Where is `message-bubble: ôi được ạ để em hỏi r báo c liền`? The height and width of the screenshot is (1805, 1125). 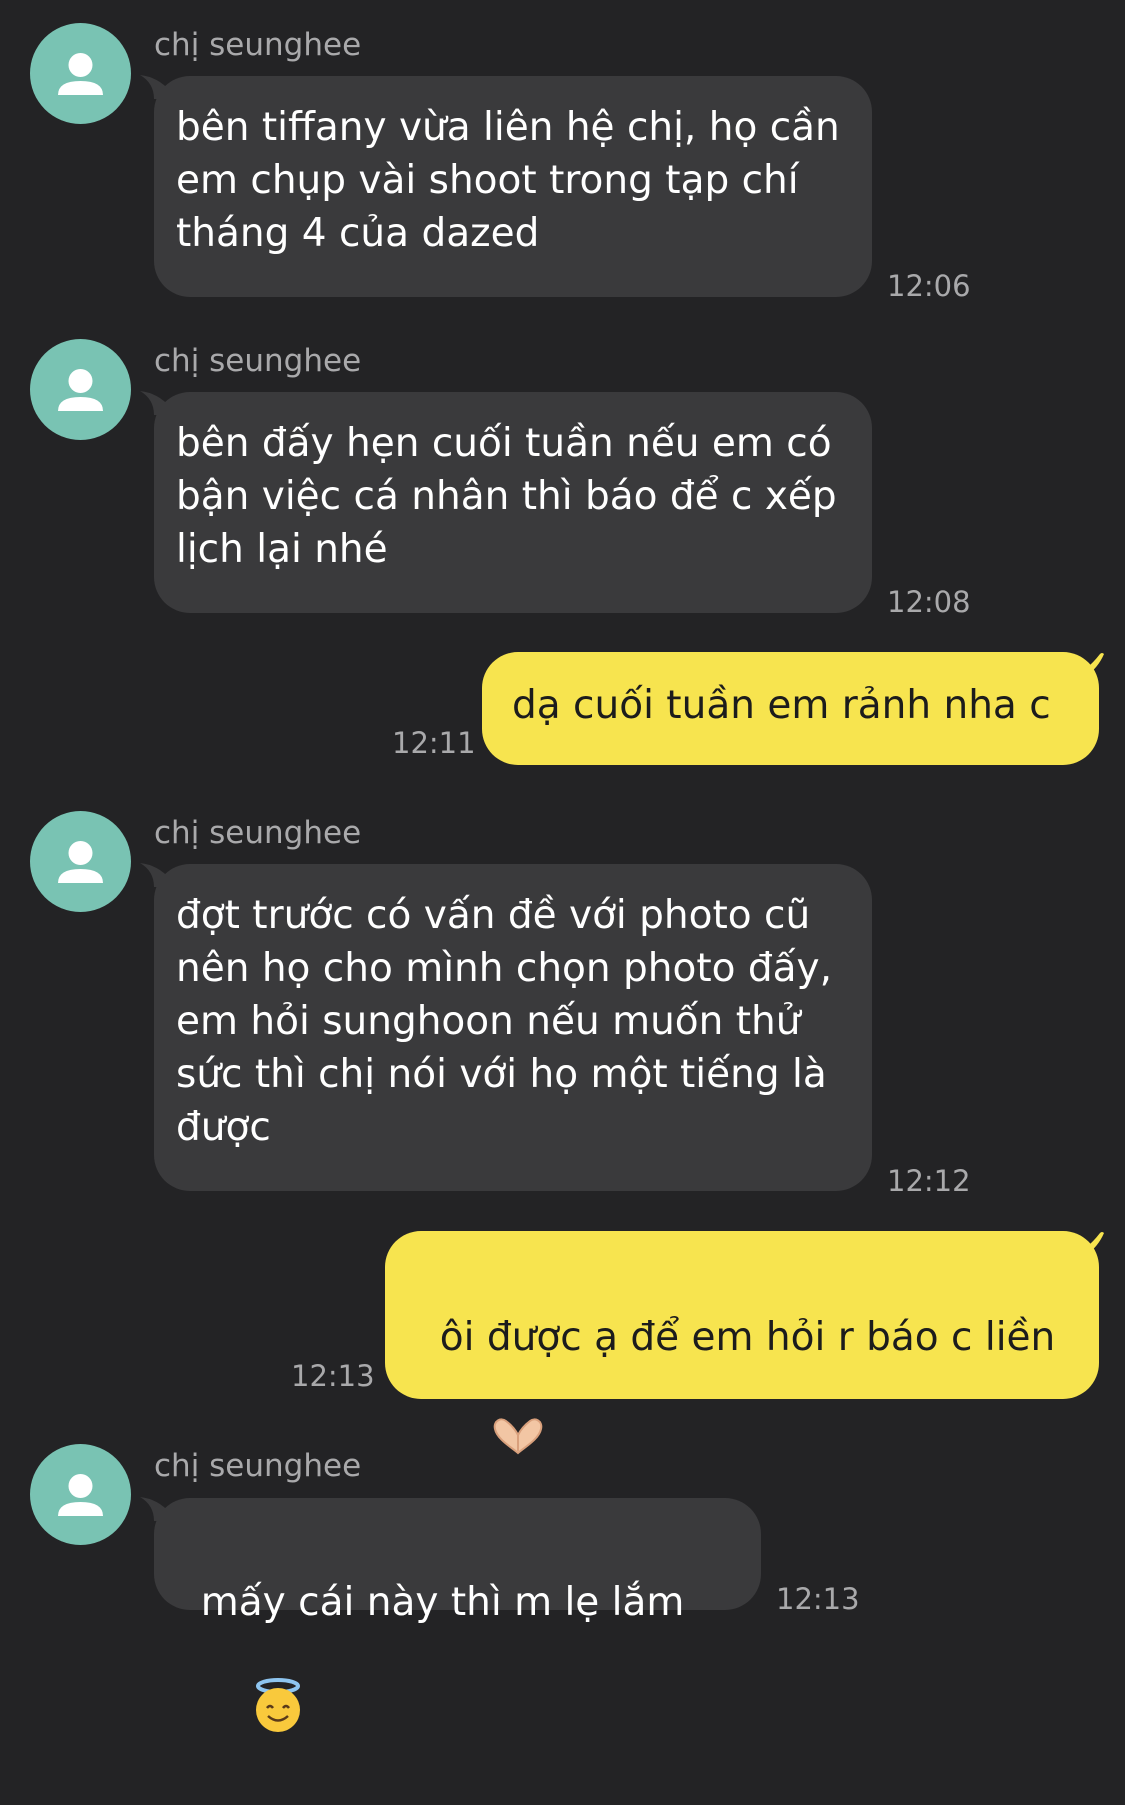
message-bubble: ôi được ạ để em hỏi r báo c liền is located at coordinates (742, 1343).